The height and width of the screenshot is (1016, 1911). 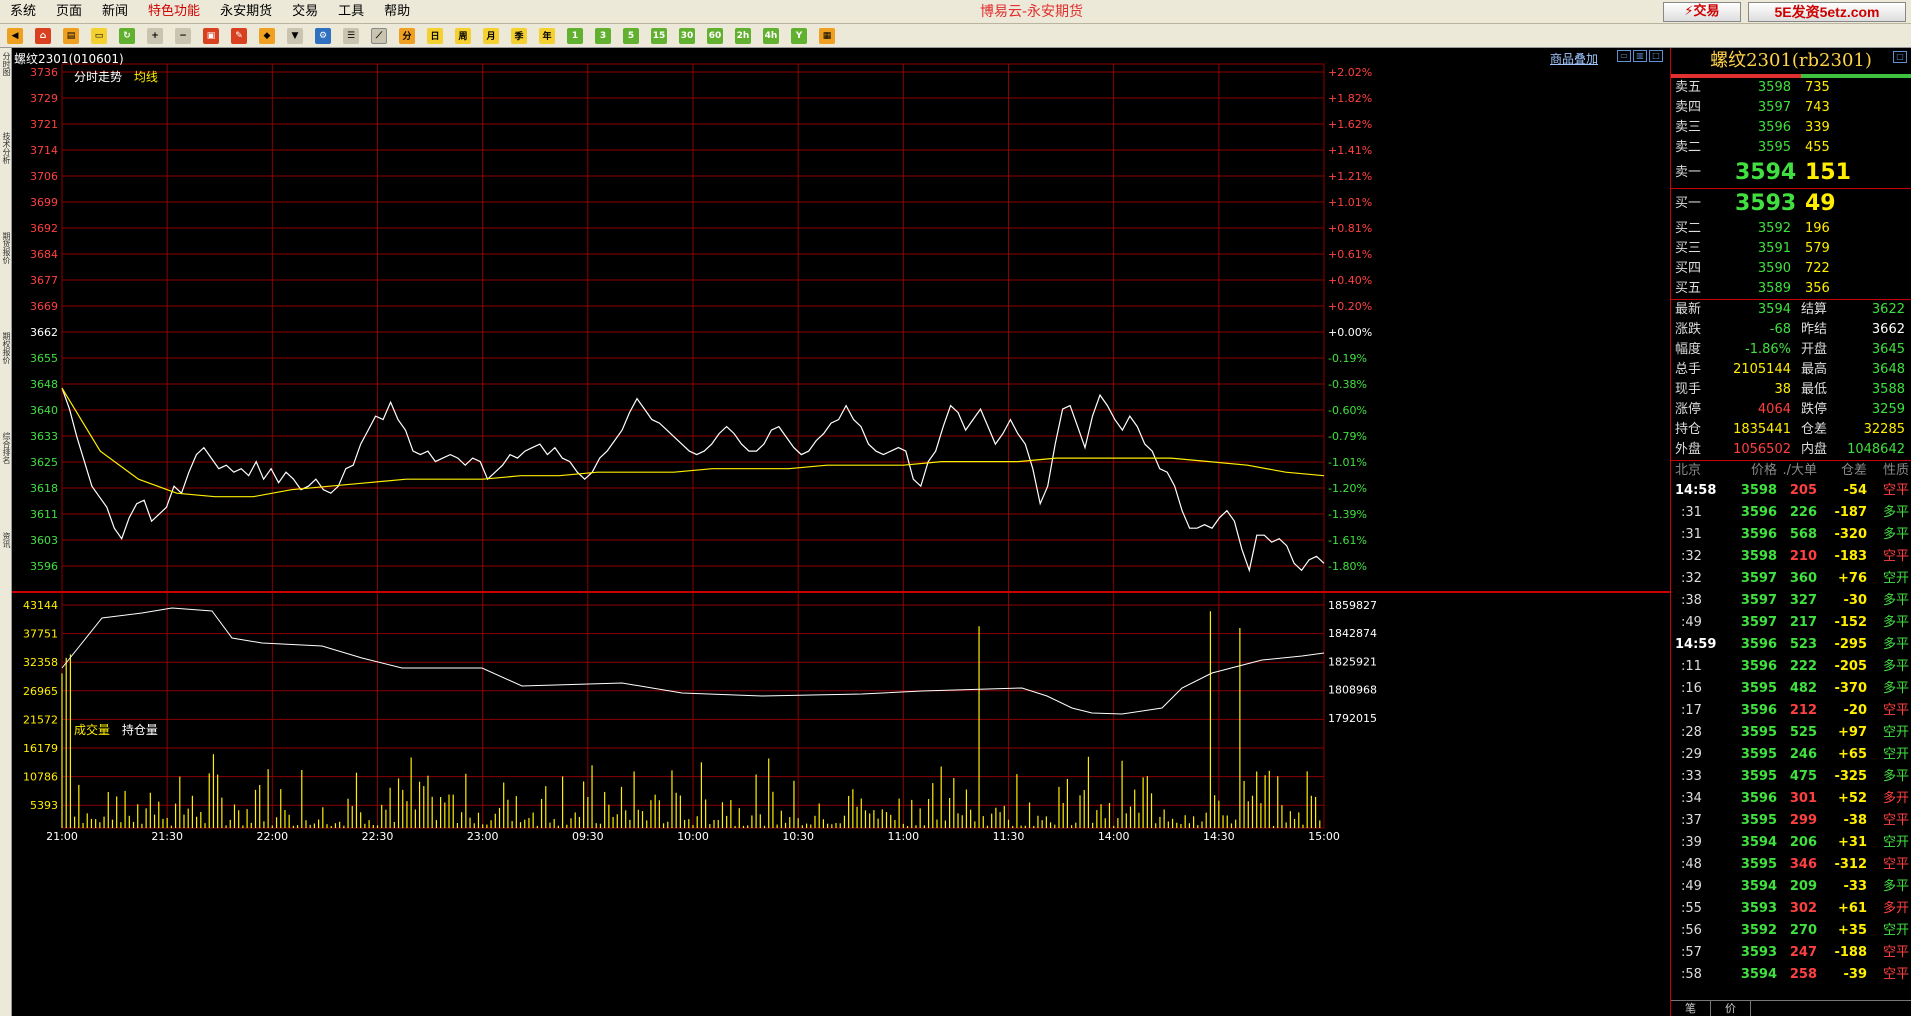 What do you see at coordinates (659, 36) in the screenshot?
I see `period-15m-icon: 15` at bounding box center [659, 36].